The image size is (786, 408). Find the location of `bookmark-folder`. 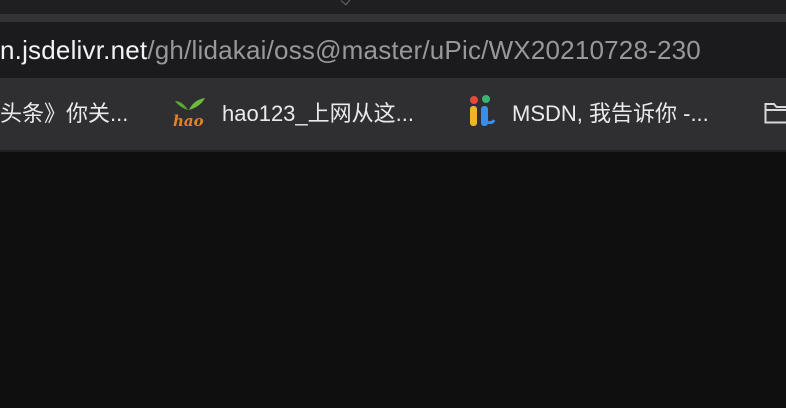

bookmark-folder is located at coordinates (775, 114).